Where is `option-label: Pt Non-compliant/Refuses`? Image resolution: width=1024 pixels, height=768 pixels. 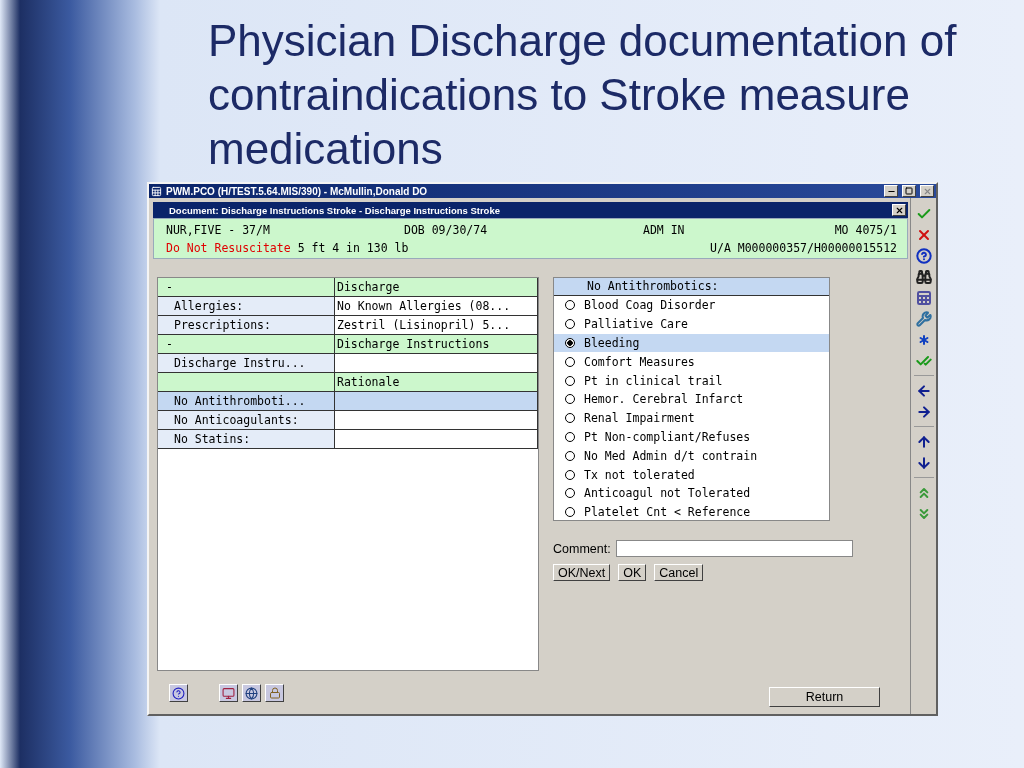
option-label: Pt Non-compliant/Refuses is located at coordinates (667, 436).